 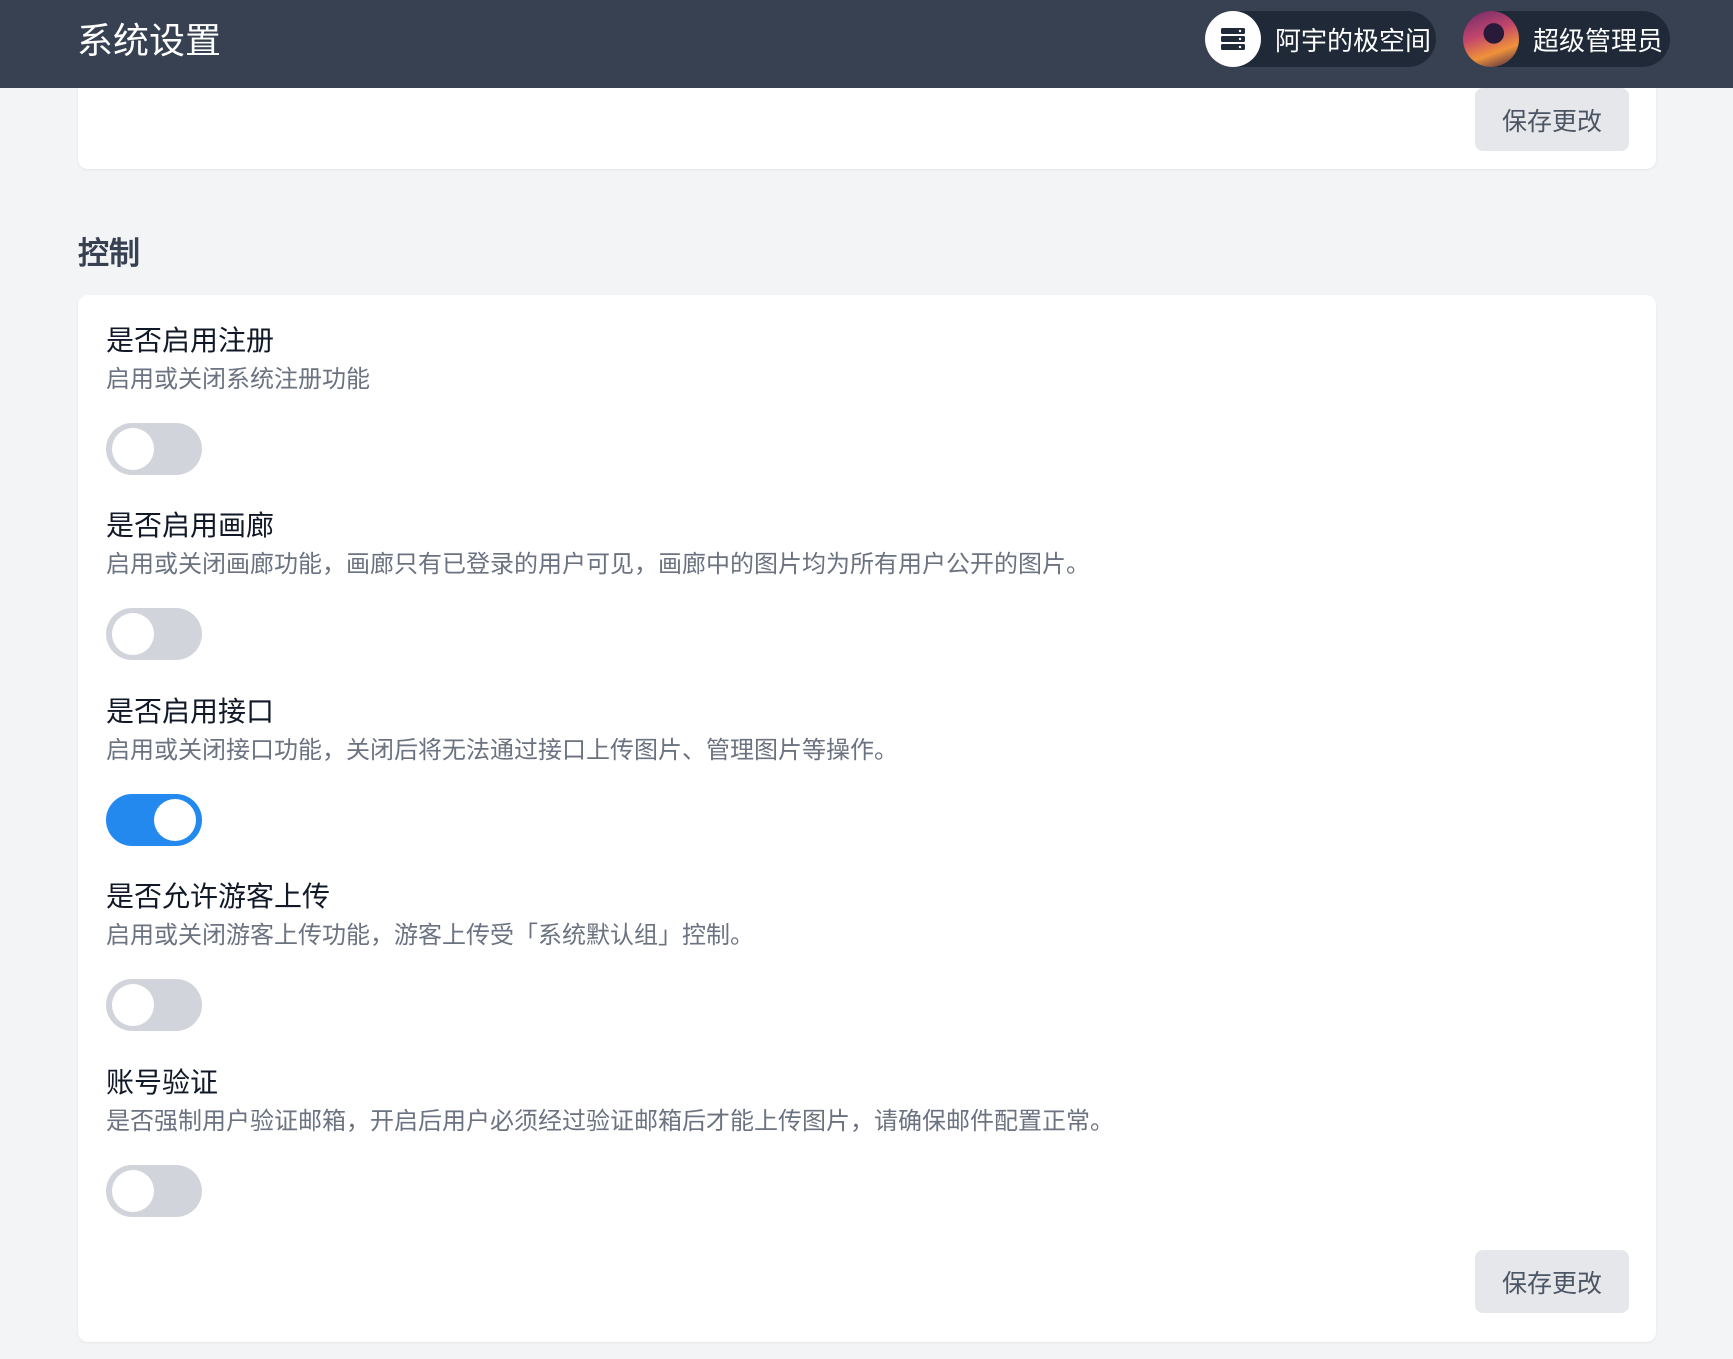 I want to click on toggle-account-verification, so click(x=154, y=1191).